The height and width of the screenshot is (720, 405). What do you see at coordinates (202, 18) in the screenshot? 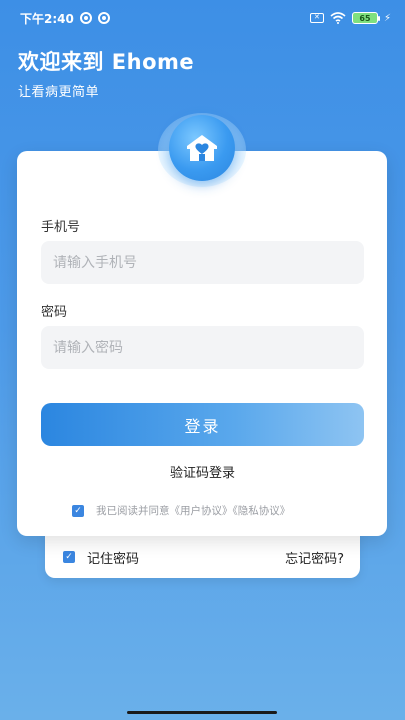
I see `status-bar: 下午2:40 ✕ 65 ⚡` at bounding box center [202, 18].